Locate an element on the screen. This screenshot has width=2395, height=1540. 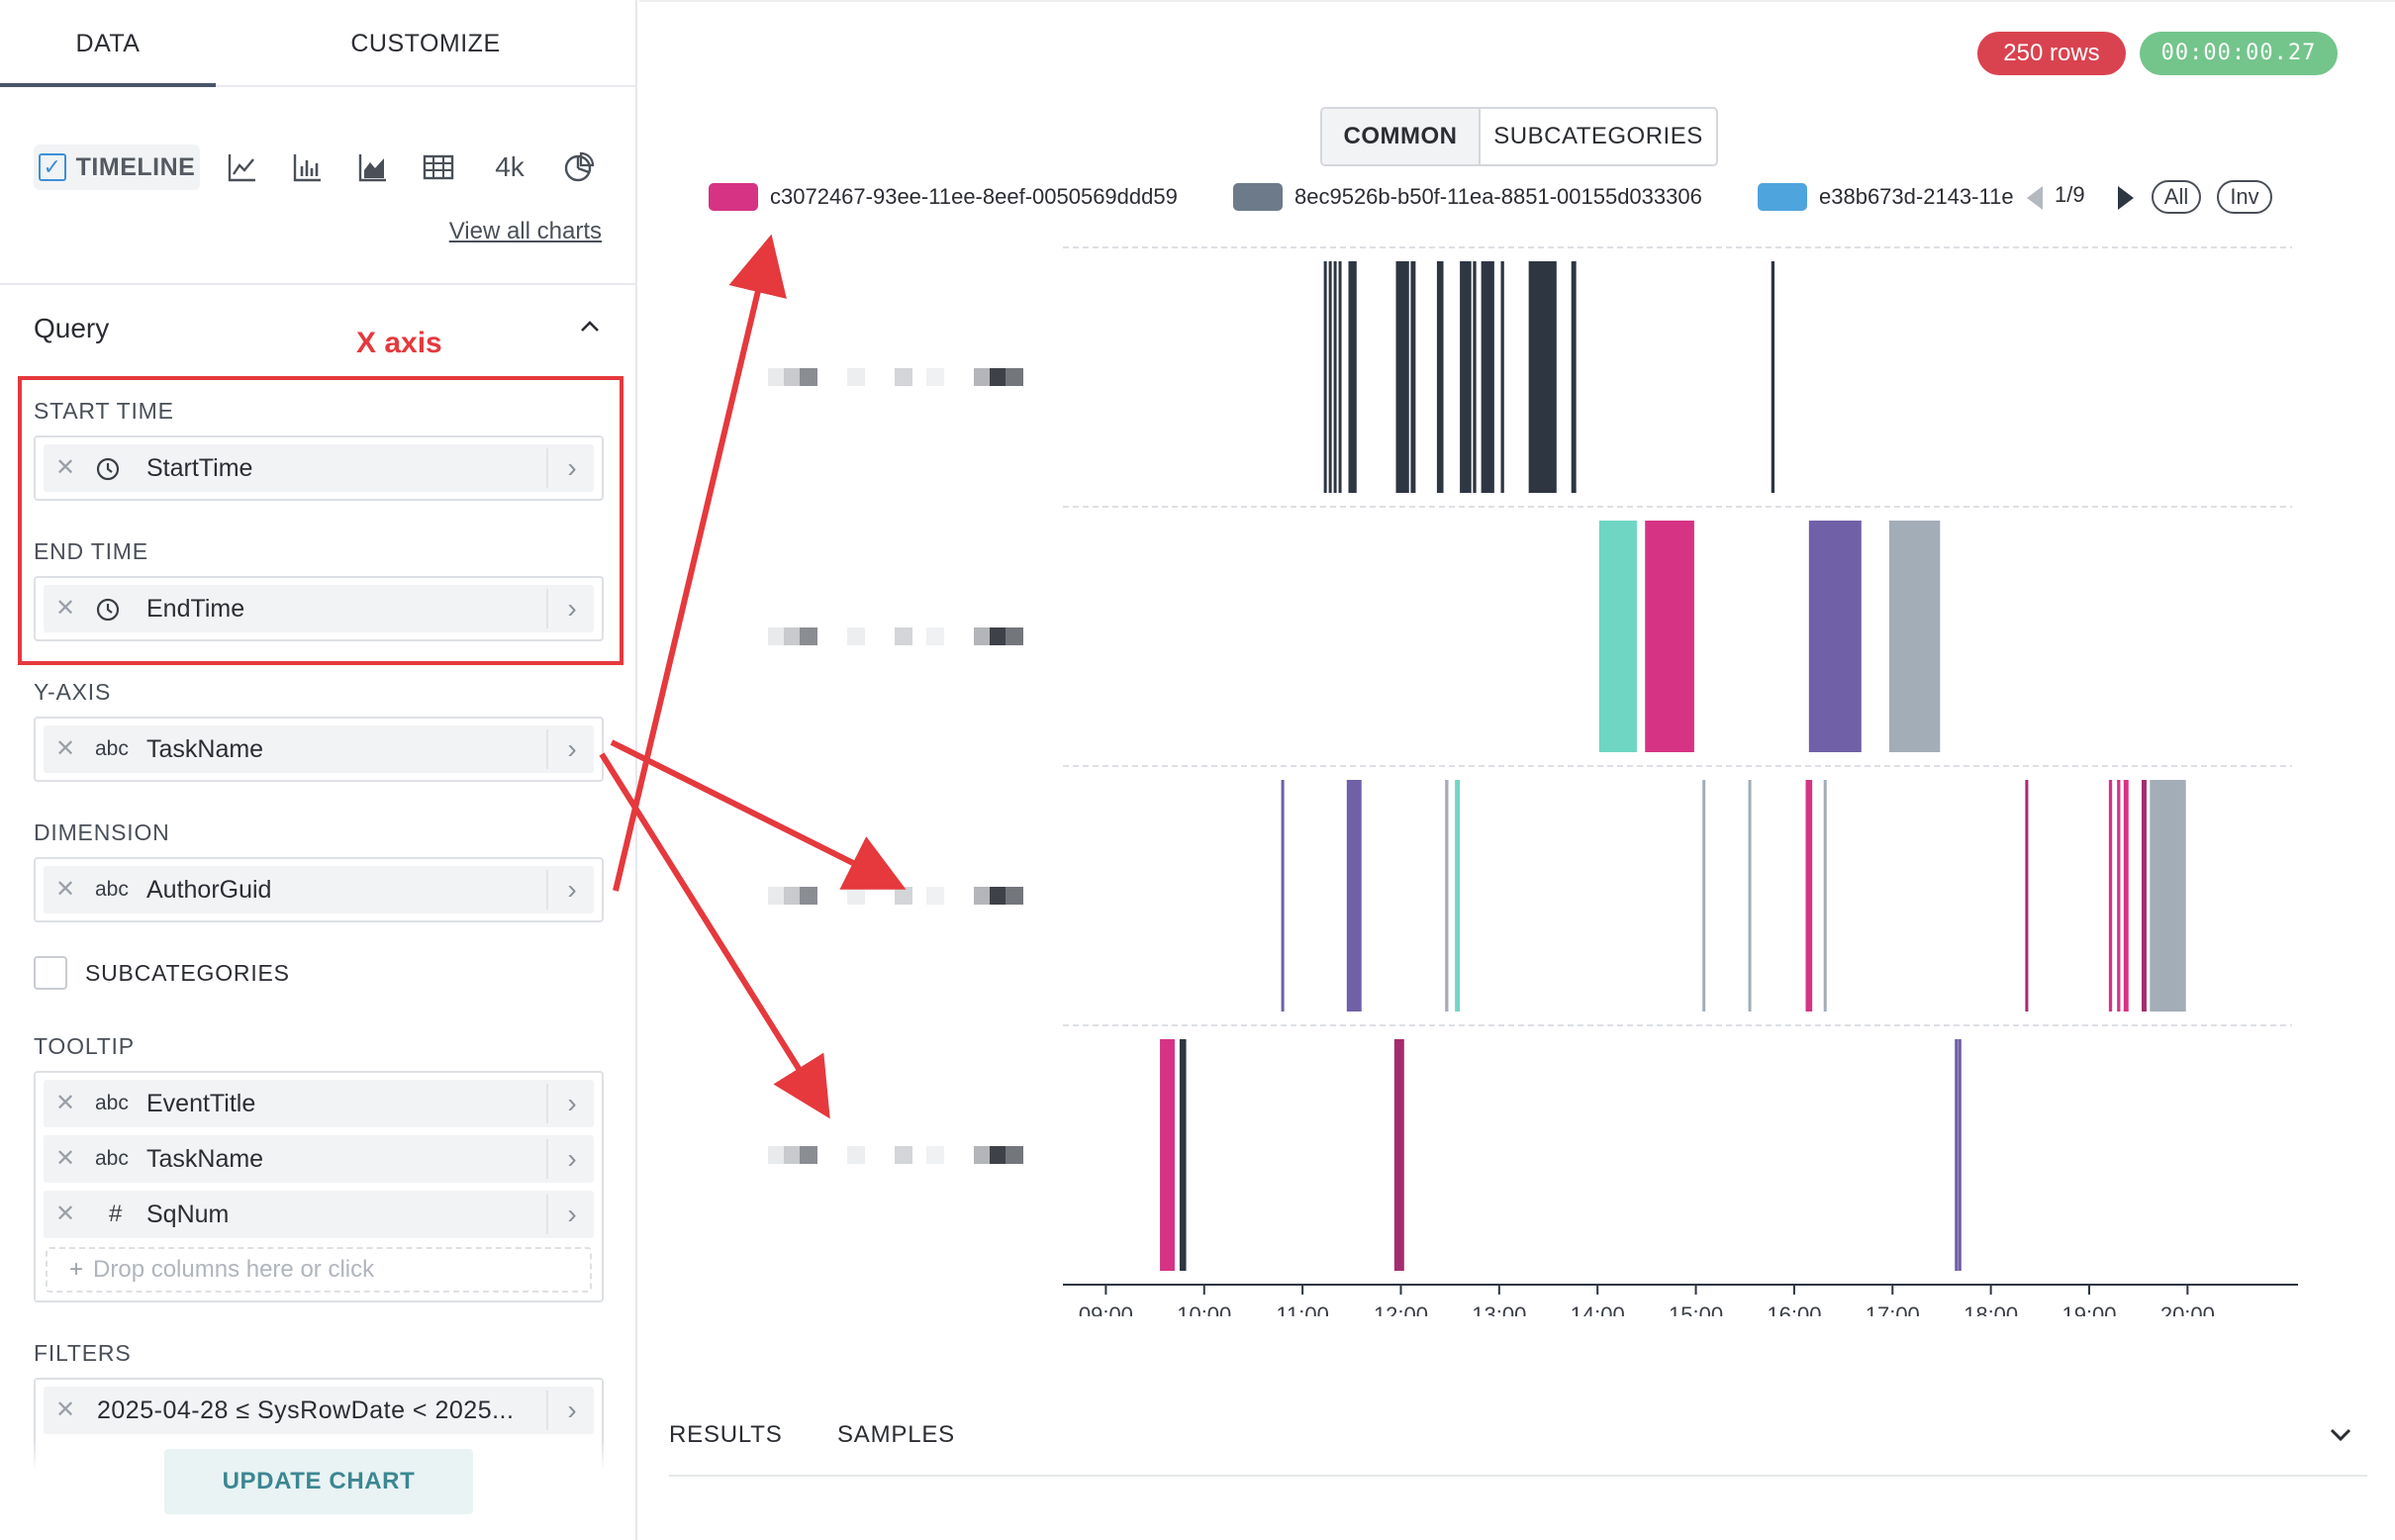
legend-item: c3072467-93ee-11ee-8eef-0050569ddd59 is located at coordinates (966, 197).